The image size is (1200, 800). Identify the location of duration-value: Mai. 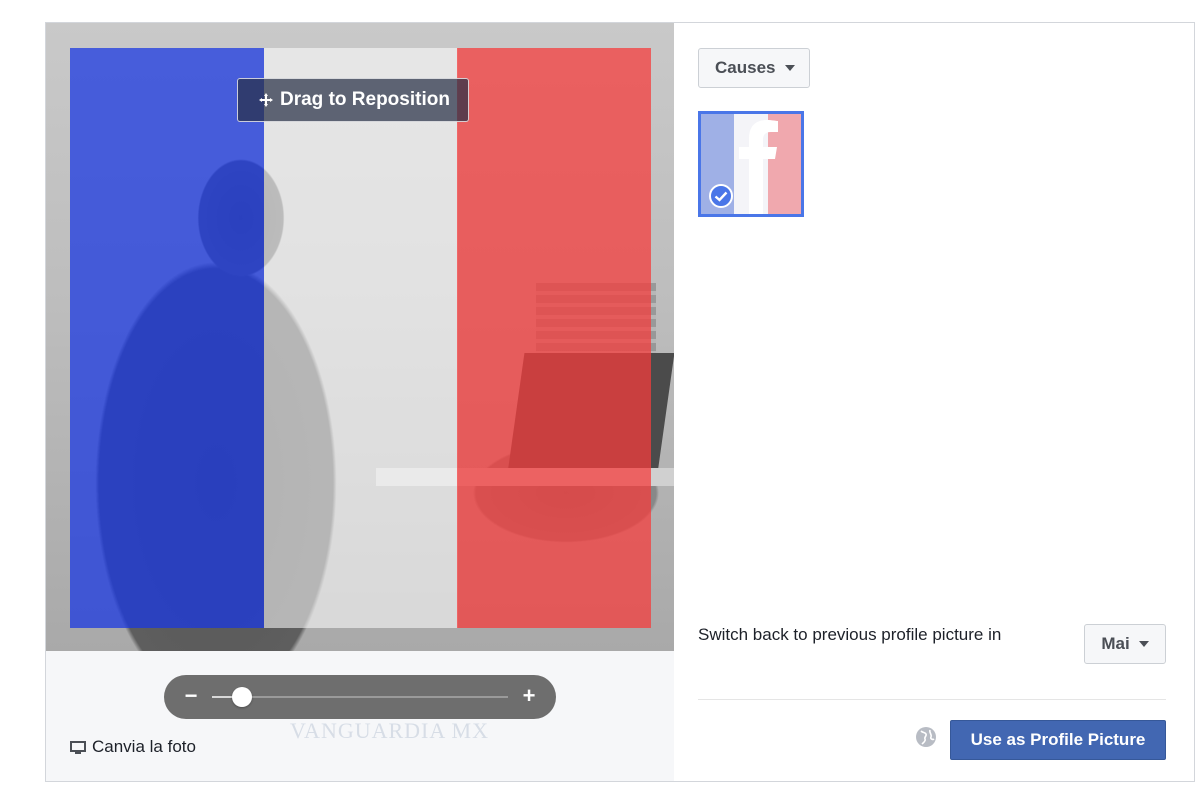
(1115, 643).